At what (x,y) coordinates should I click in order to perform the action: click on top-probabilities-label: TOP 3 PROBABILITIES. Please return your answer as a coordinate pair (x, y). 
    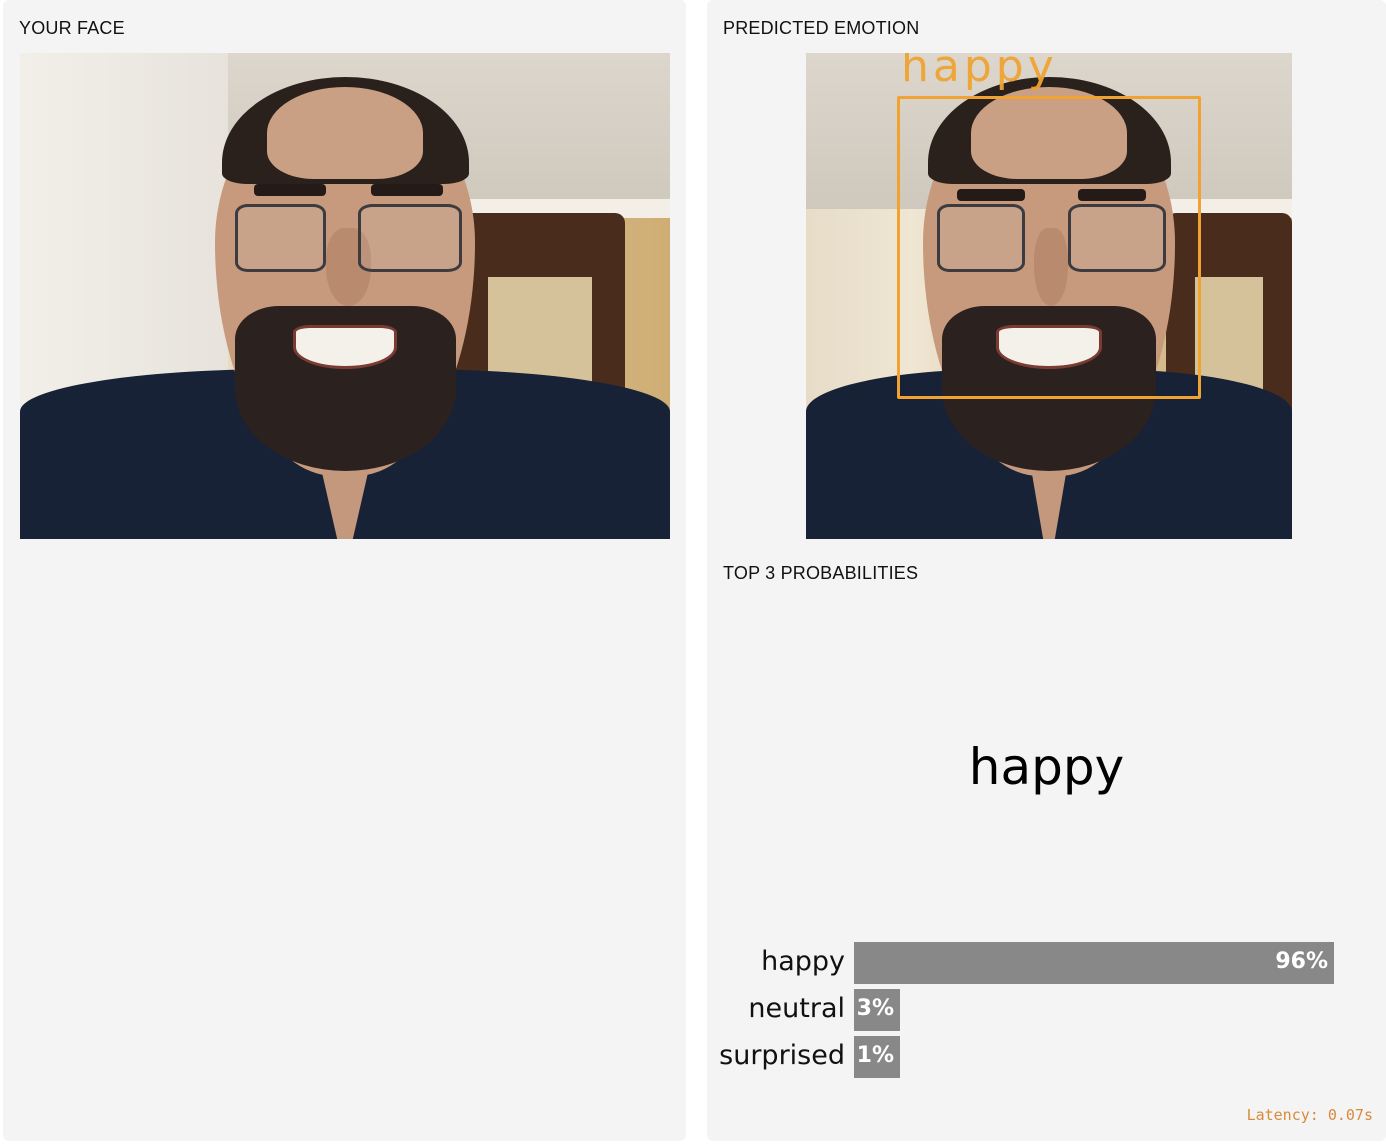
    Looking at the image, I should click on (821, 573).